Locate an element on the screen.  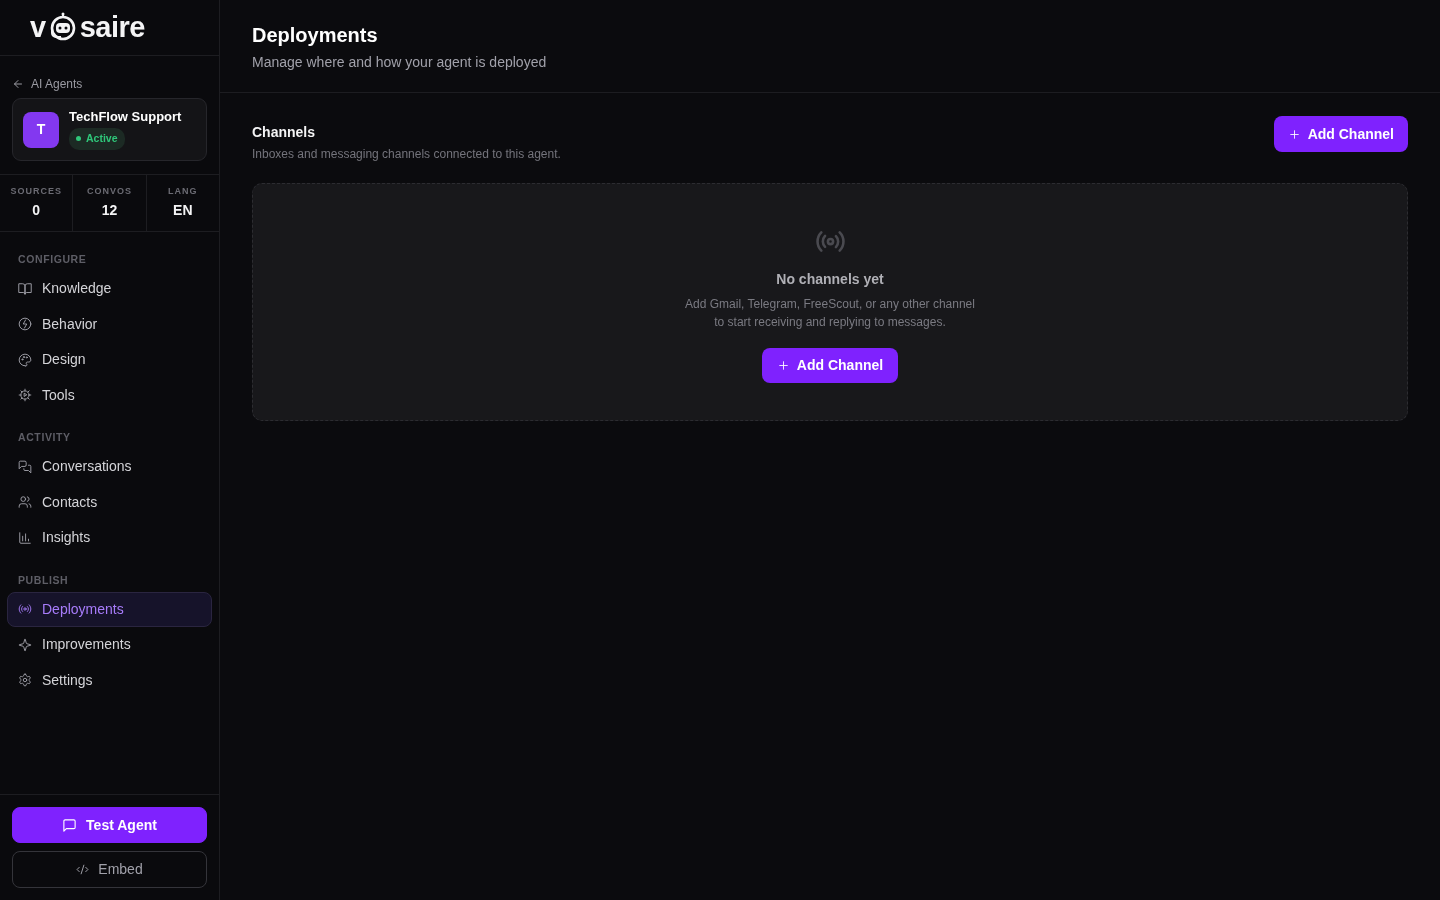
test-agent-button: Test Agent is located at coordinates (109, 825).